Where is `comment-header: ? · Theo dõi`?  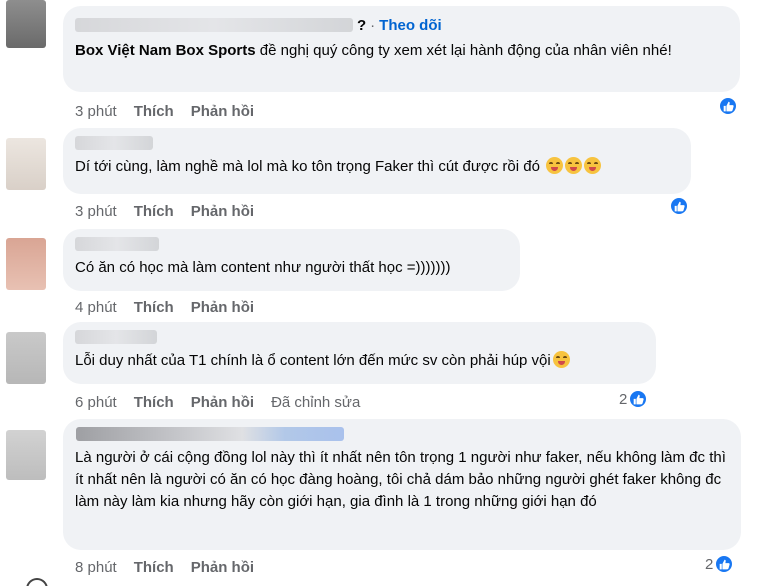 comment-header: ? · Theo dõi is located at coordinates (401, 25).